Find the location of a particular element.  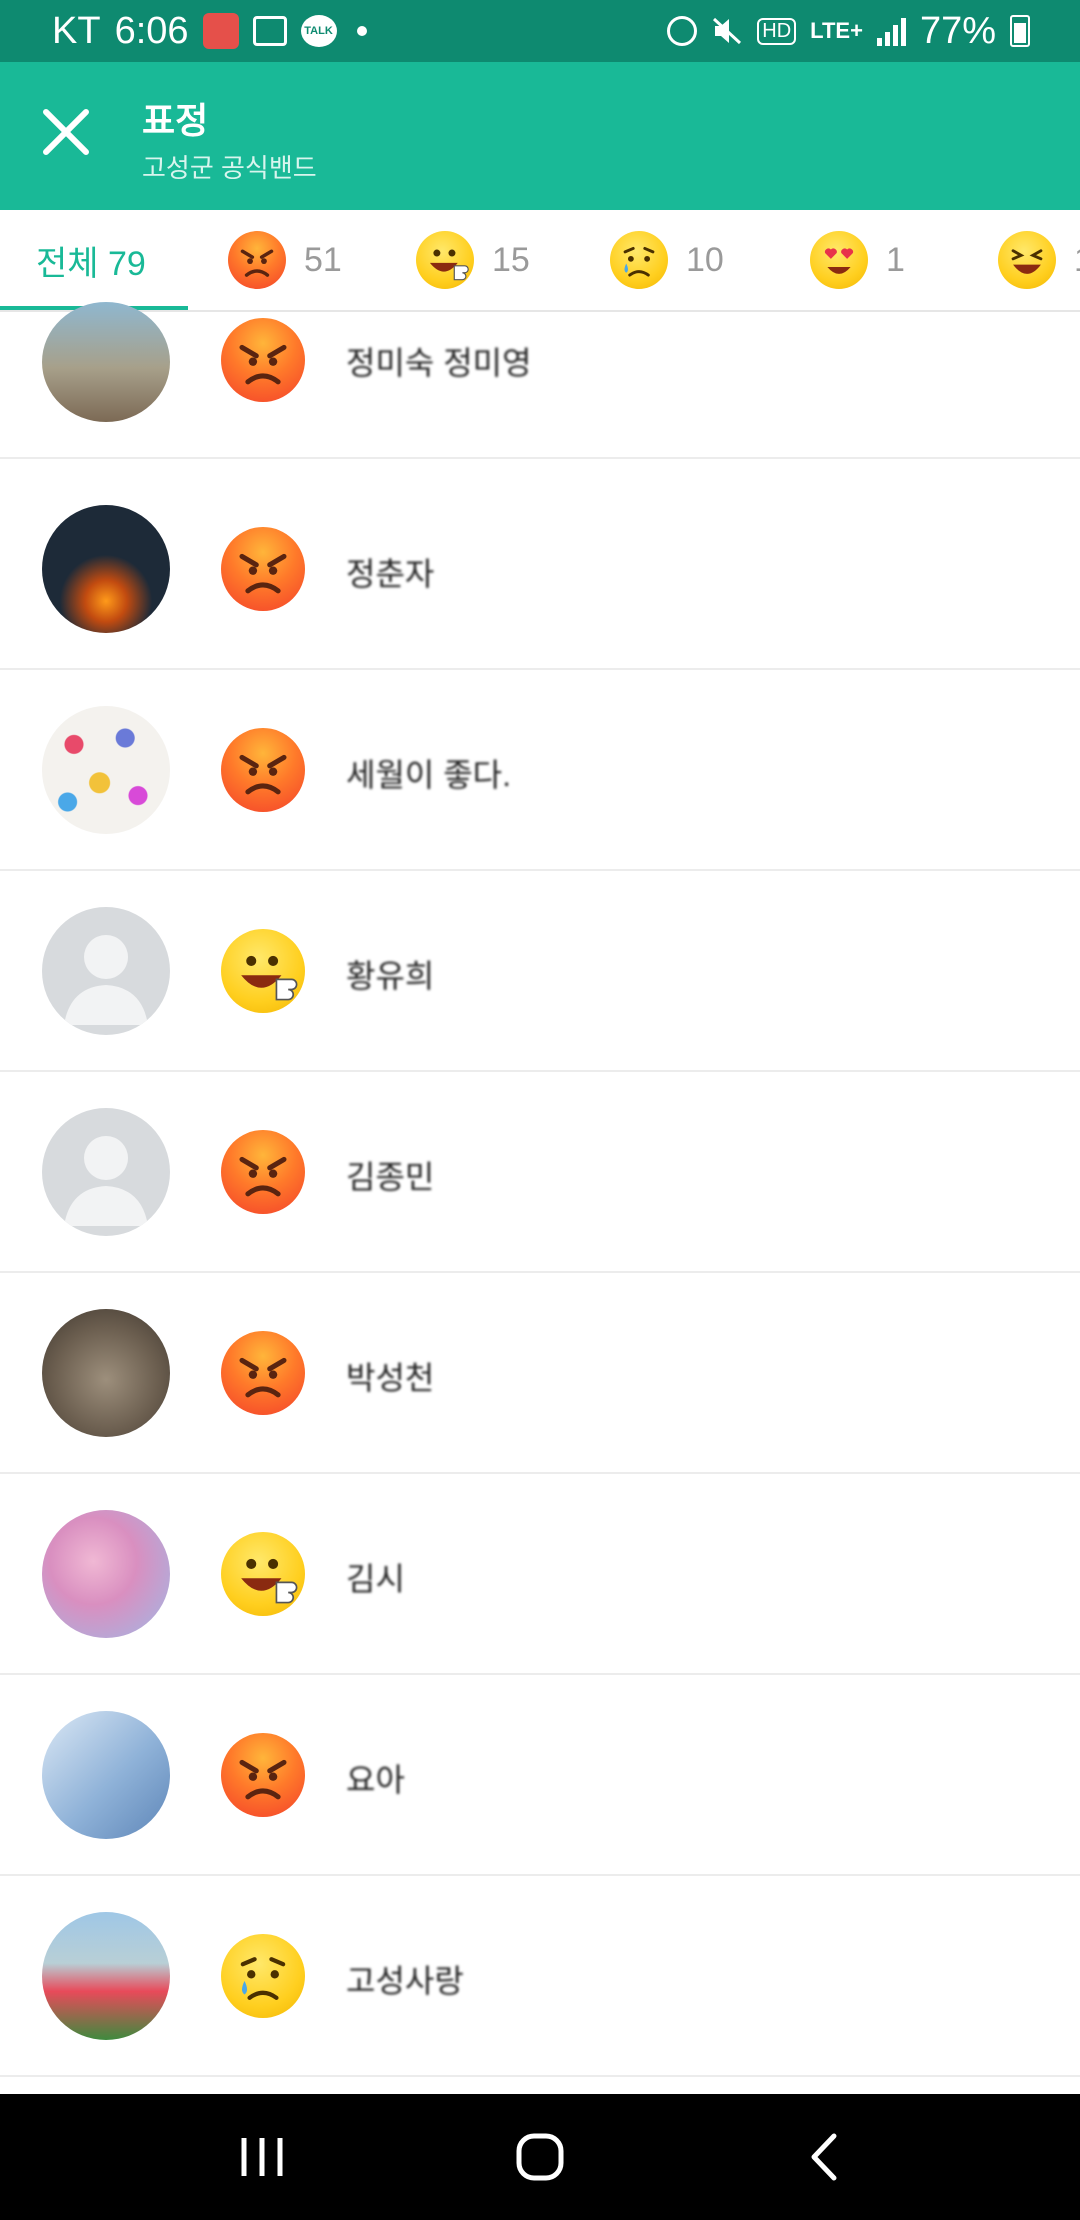

member-name: 요아 is located at coordinates (375, 1780).